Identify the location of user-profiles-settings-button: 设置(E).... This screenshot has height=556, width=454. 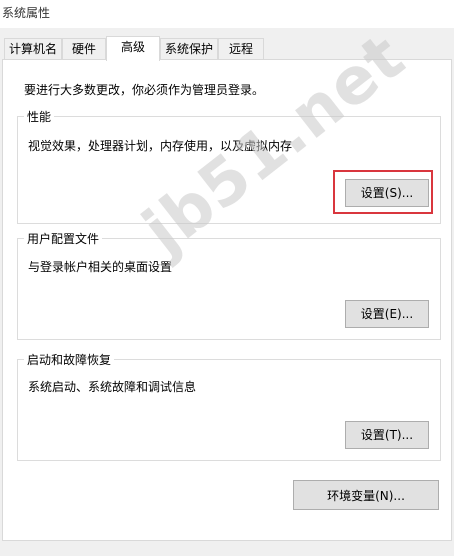
(387, 314).